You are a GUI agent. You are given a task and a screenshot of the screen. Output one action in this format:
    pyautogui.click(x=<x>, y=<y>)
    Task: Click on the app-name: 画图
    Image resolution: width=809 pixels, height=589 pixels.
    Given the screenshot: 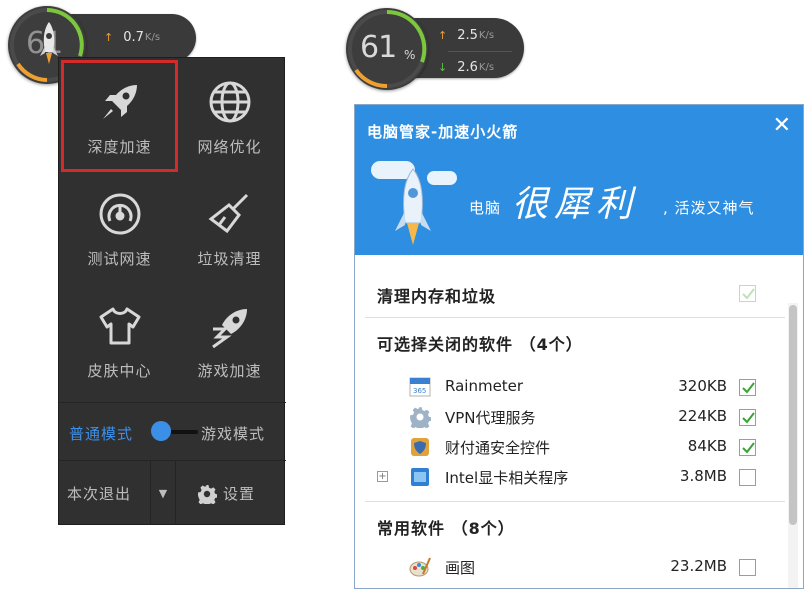 What is the action you would take?
    pyautogui.click(x=460, y=568)
    